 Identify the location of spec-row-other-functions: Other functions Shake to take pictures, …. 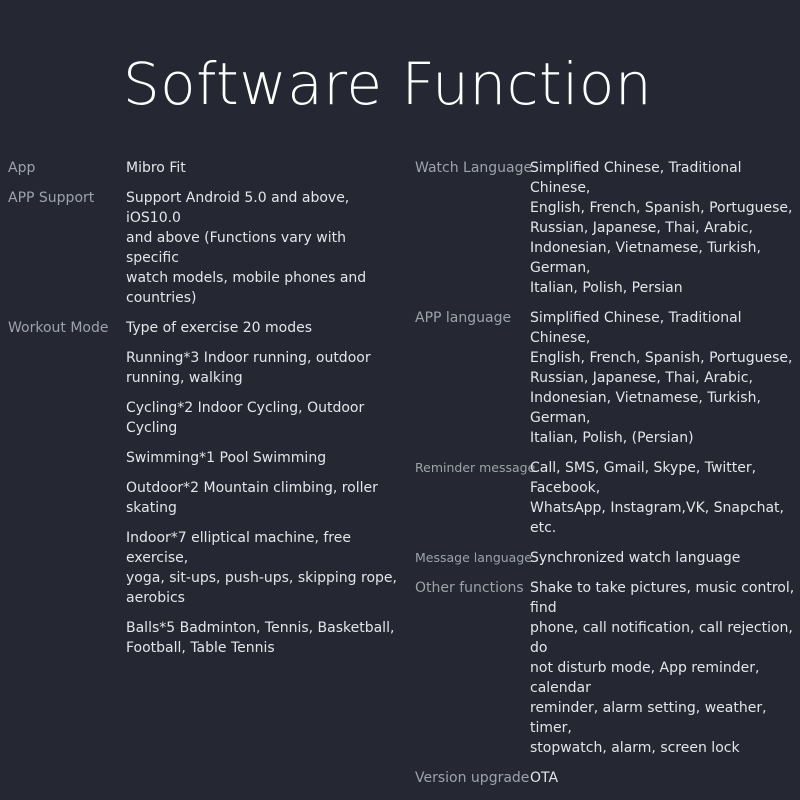
(607, 668).